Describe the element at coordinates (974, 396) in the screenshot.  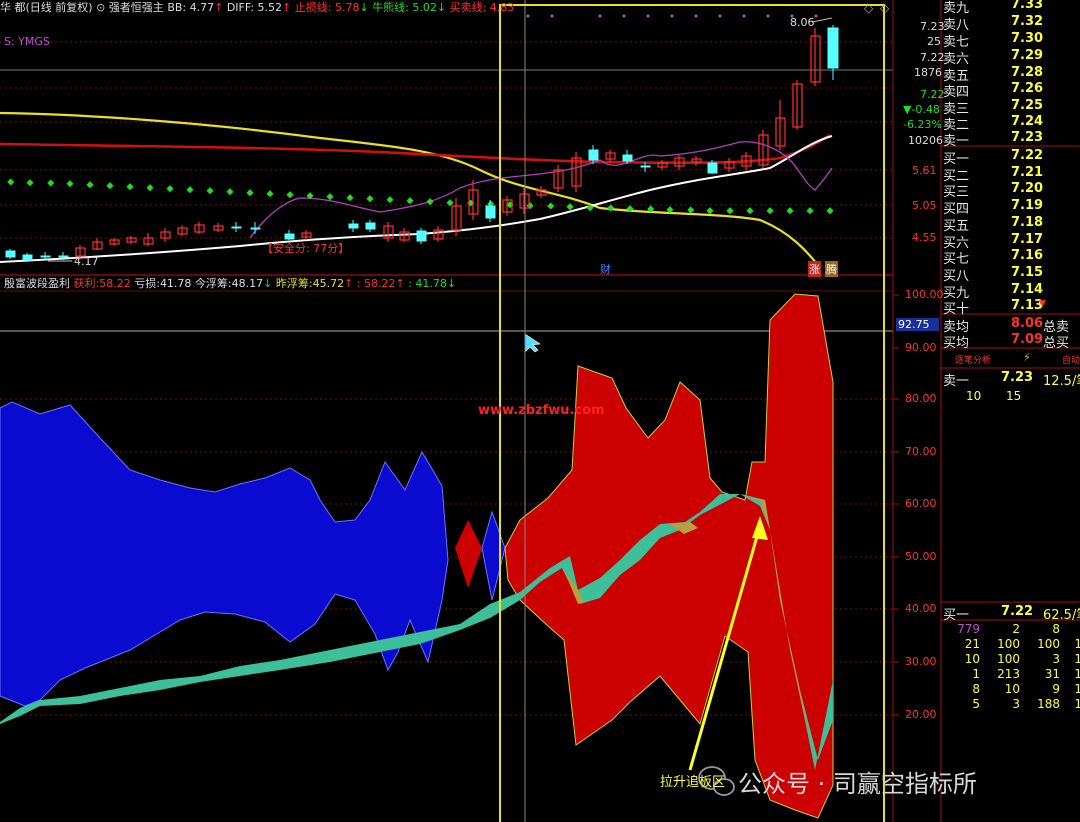
I see `queue-cell: 10` at that location.